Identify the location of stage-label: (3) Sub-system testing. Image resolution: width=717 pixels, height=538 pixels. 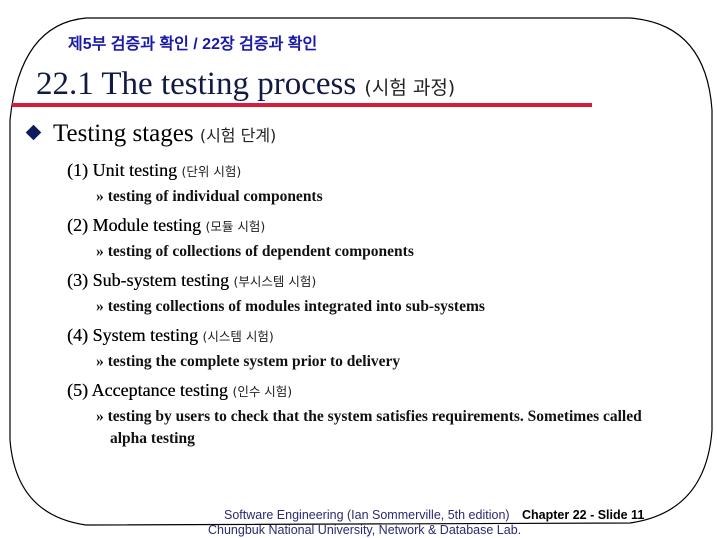
(148, 280).